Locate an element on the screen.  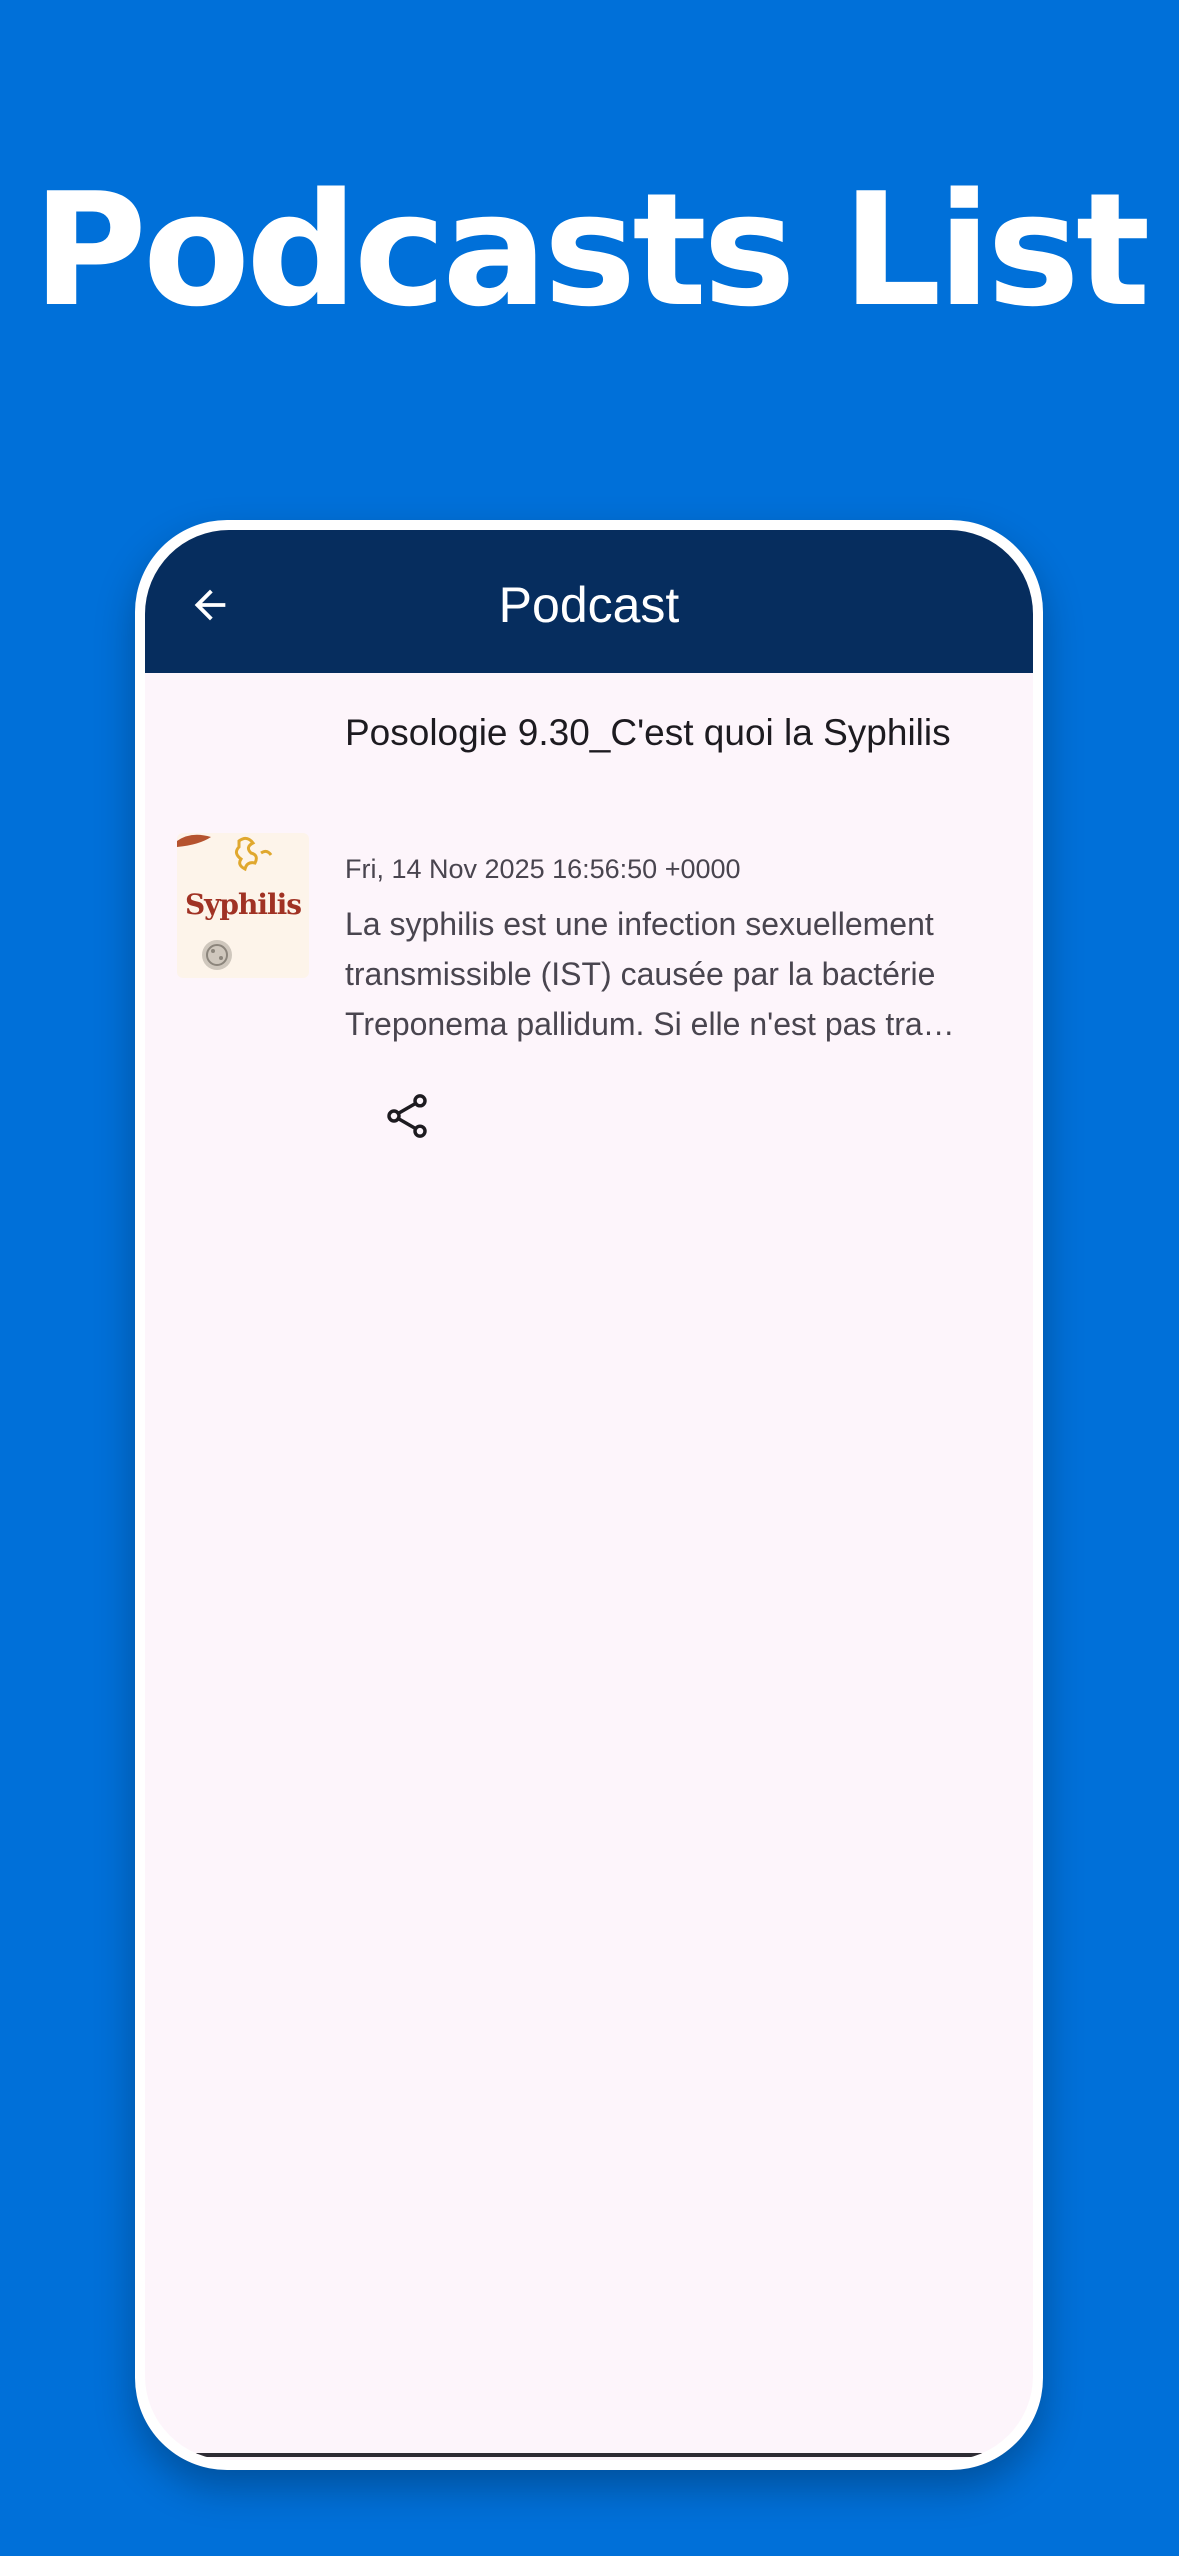
app-bar: Podcast is located at coordinates (589, 601).